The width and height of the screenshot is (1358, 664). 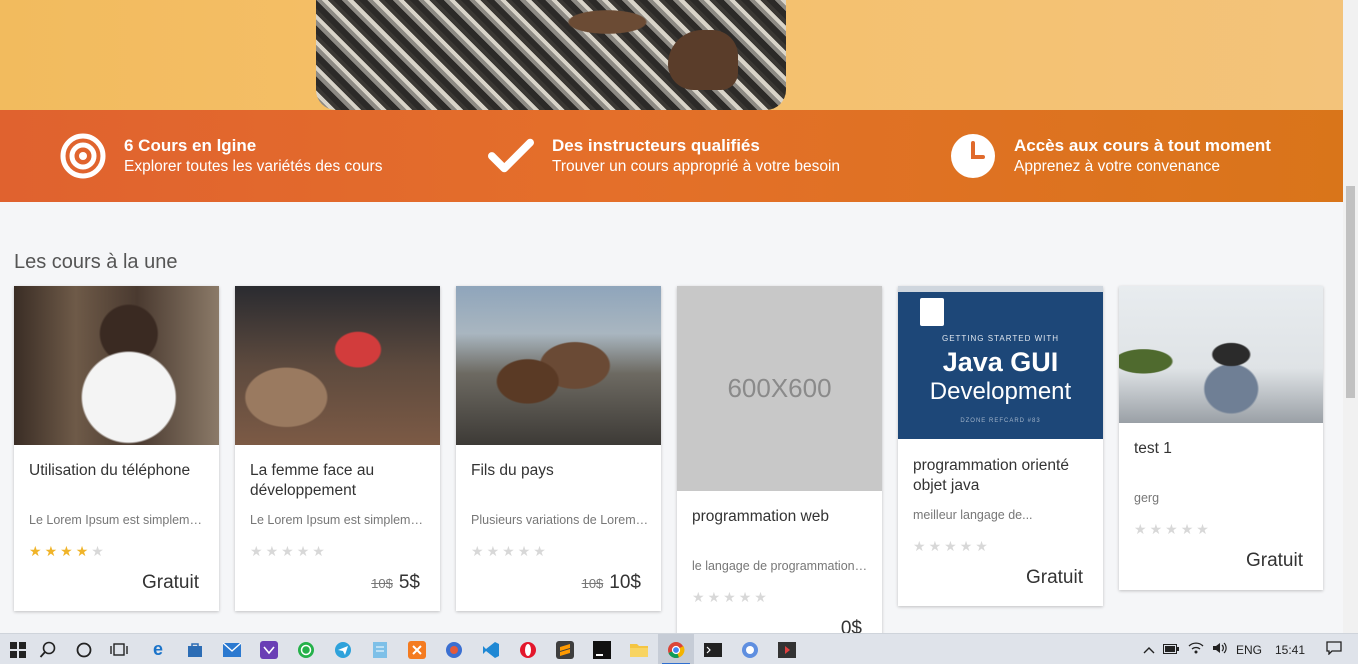 I want to click on section-title: Les cours à la une, so click(x=96, y=262).